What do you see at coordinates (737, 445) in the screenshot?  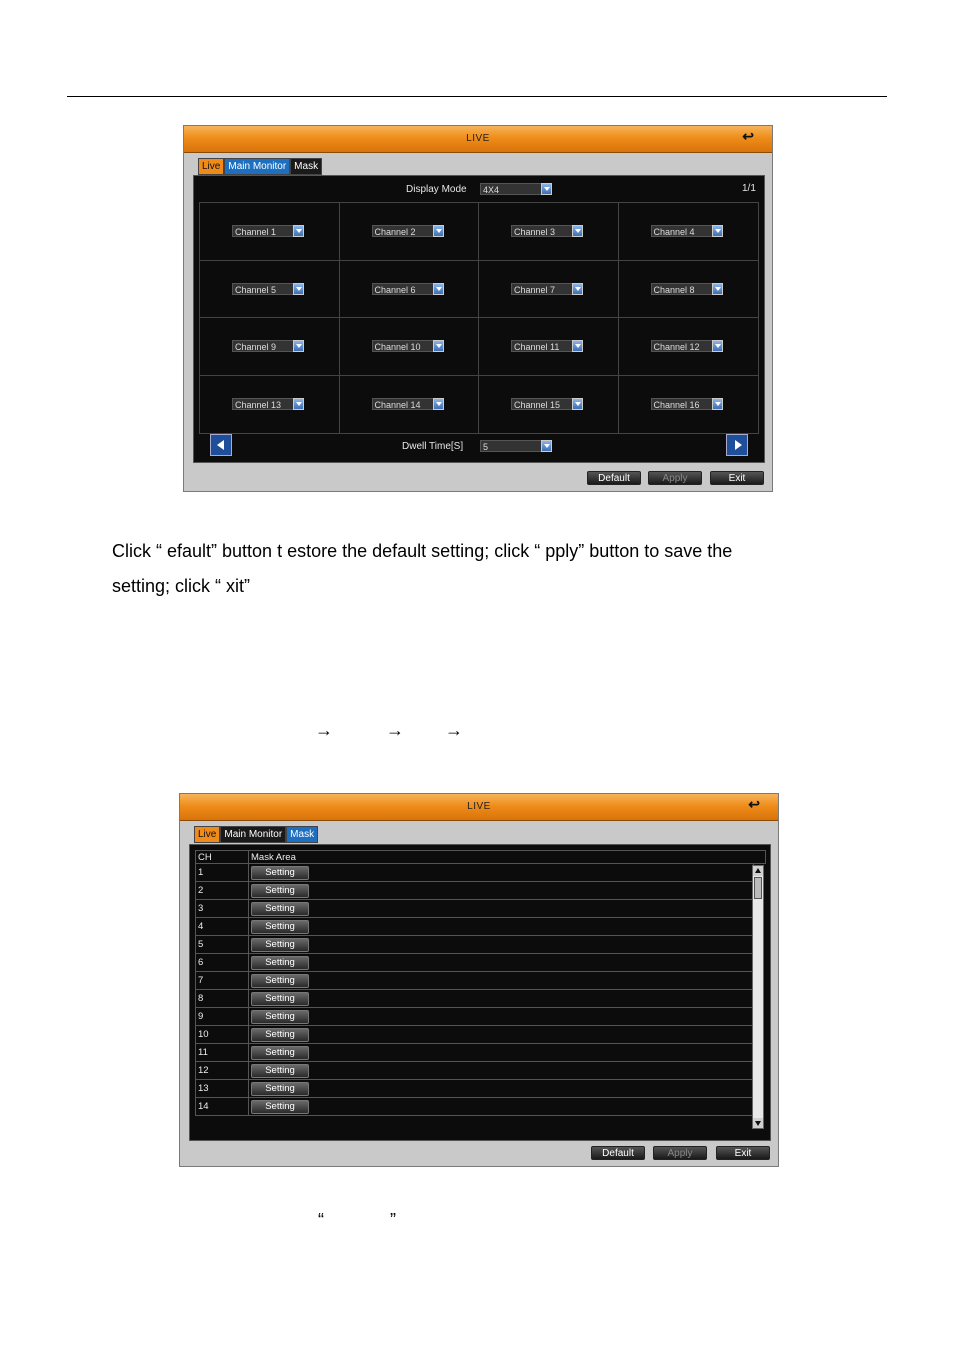 I see `next-page-button` at bounding box center [737, 445].